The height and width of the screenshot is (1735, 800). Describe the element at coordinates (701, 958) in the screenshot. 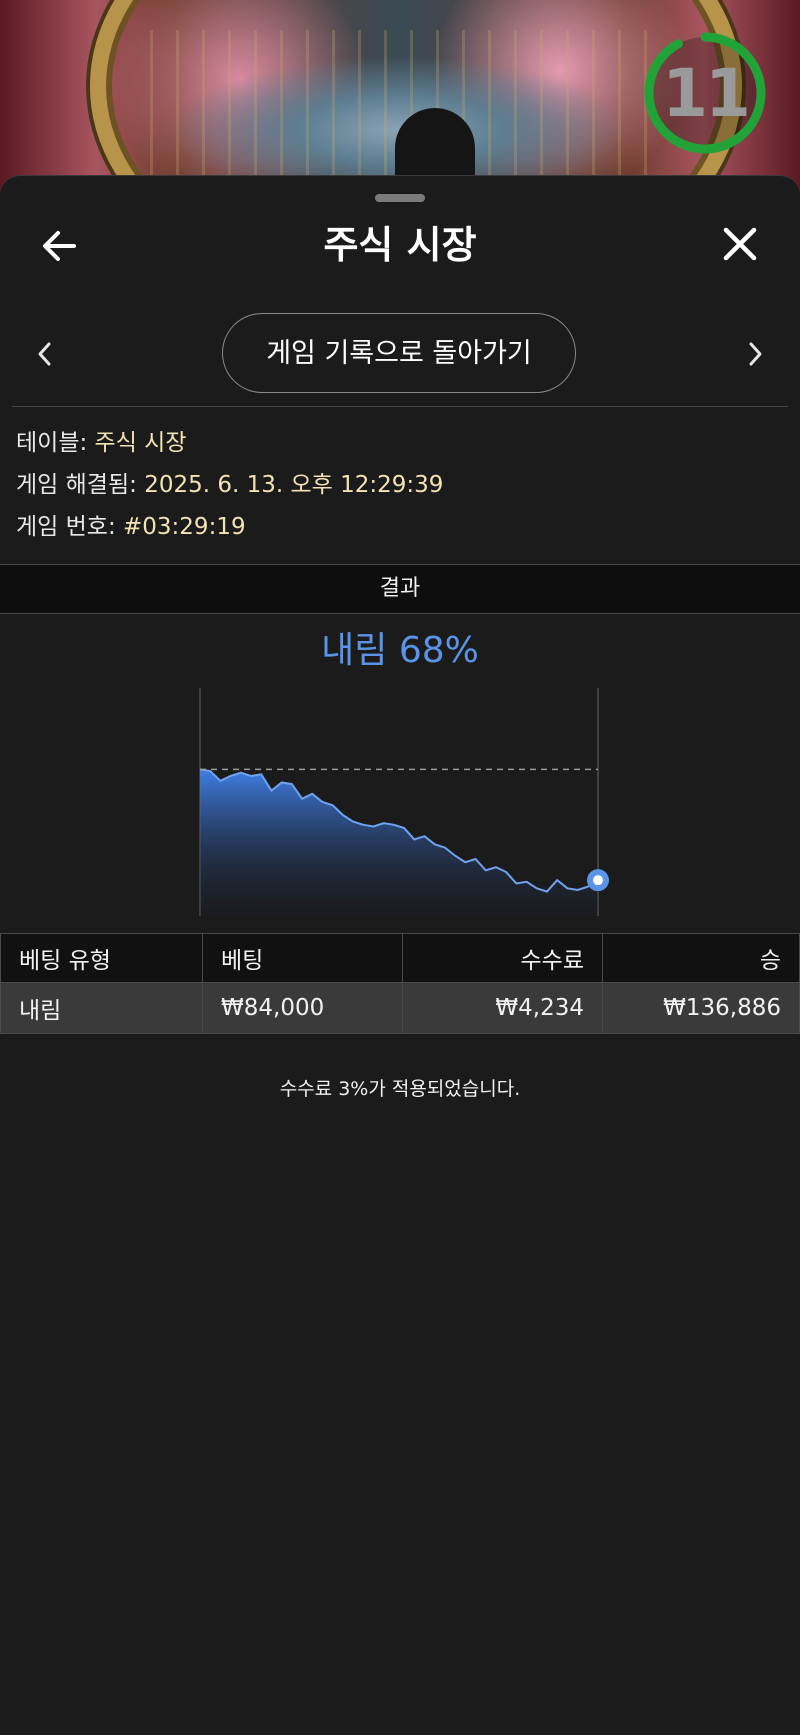

I see `header-win: 승` at that location.